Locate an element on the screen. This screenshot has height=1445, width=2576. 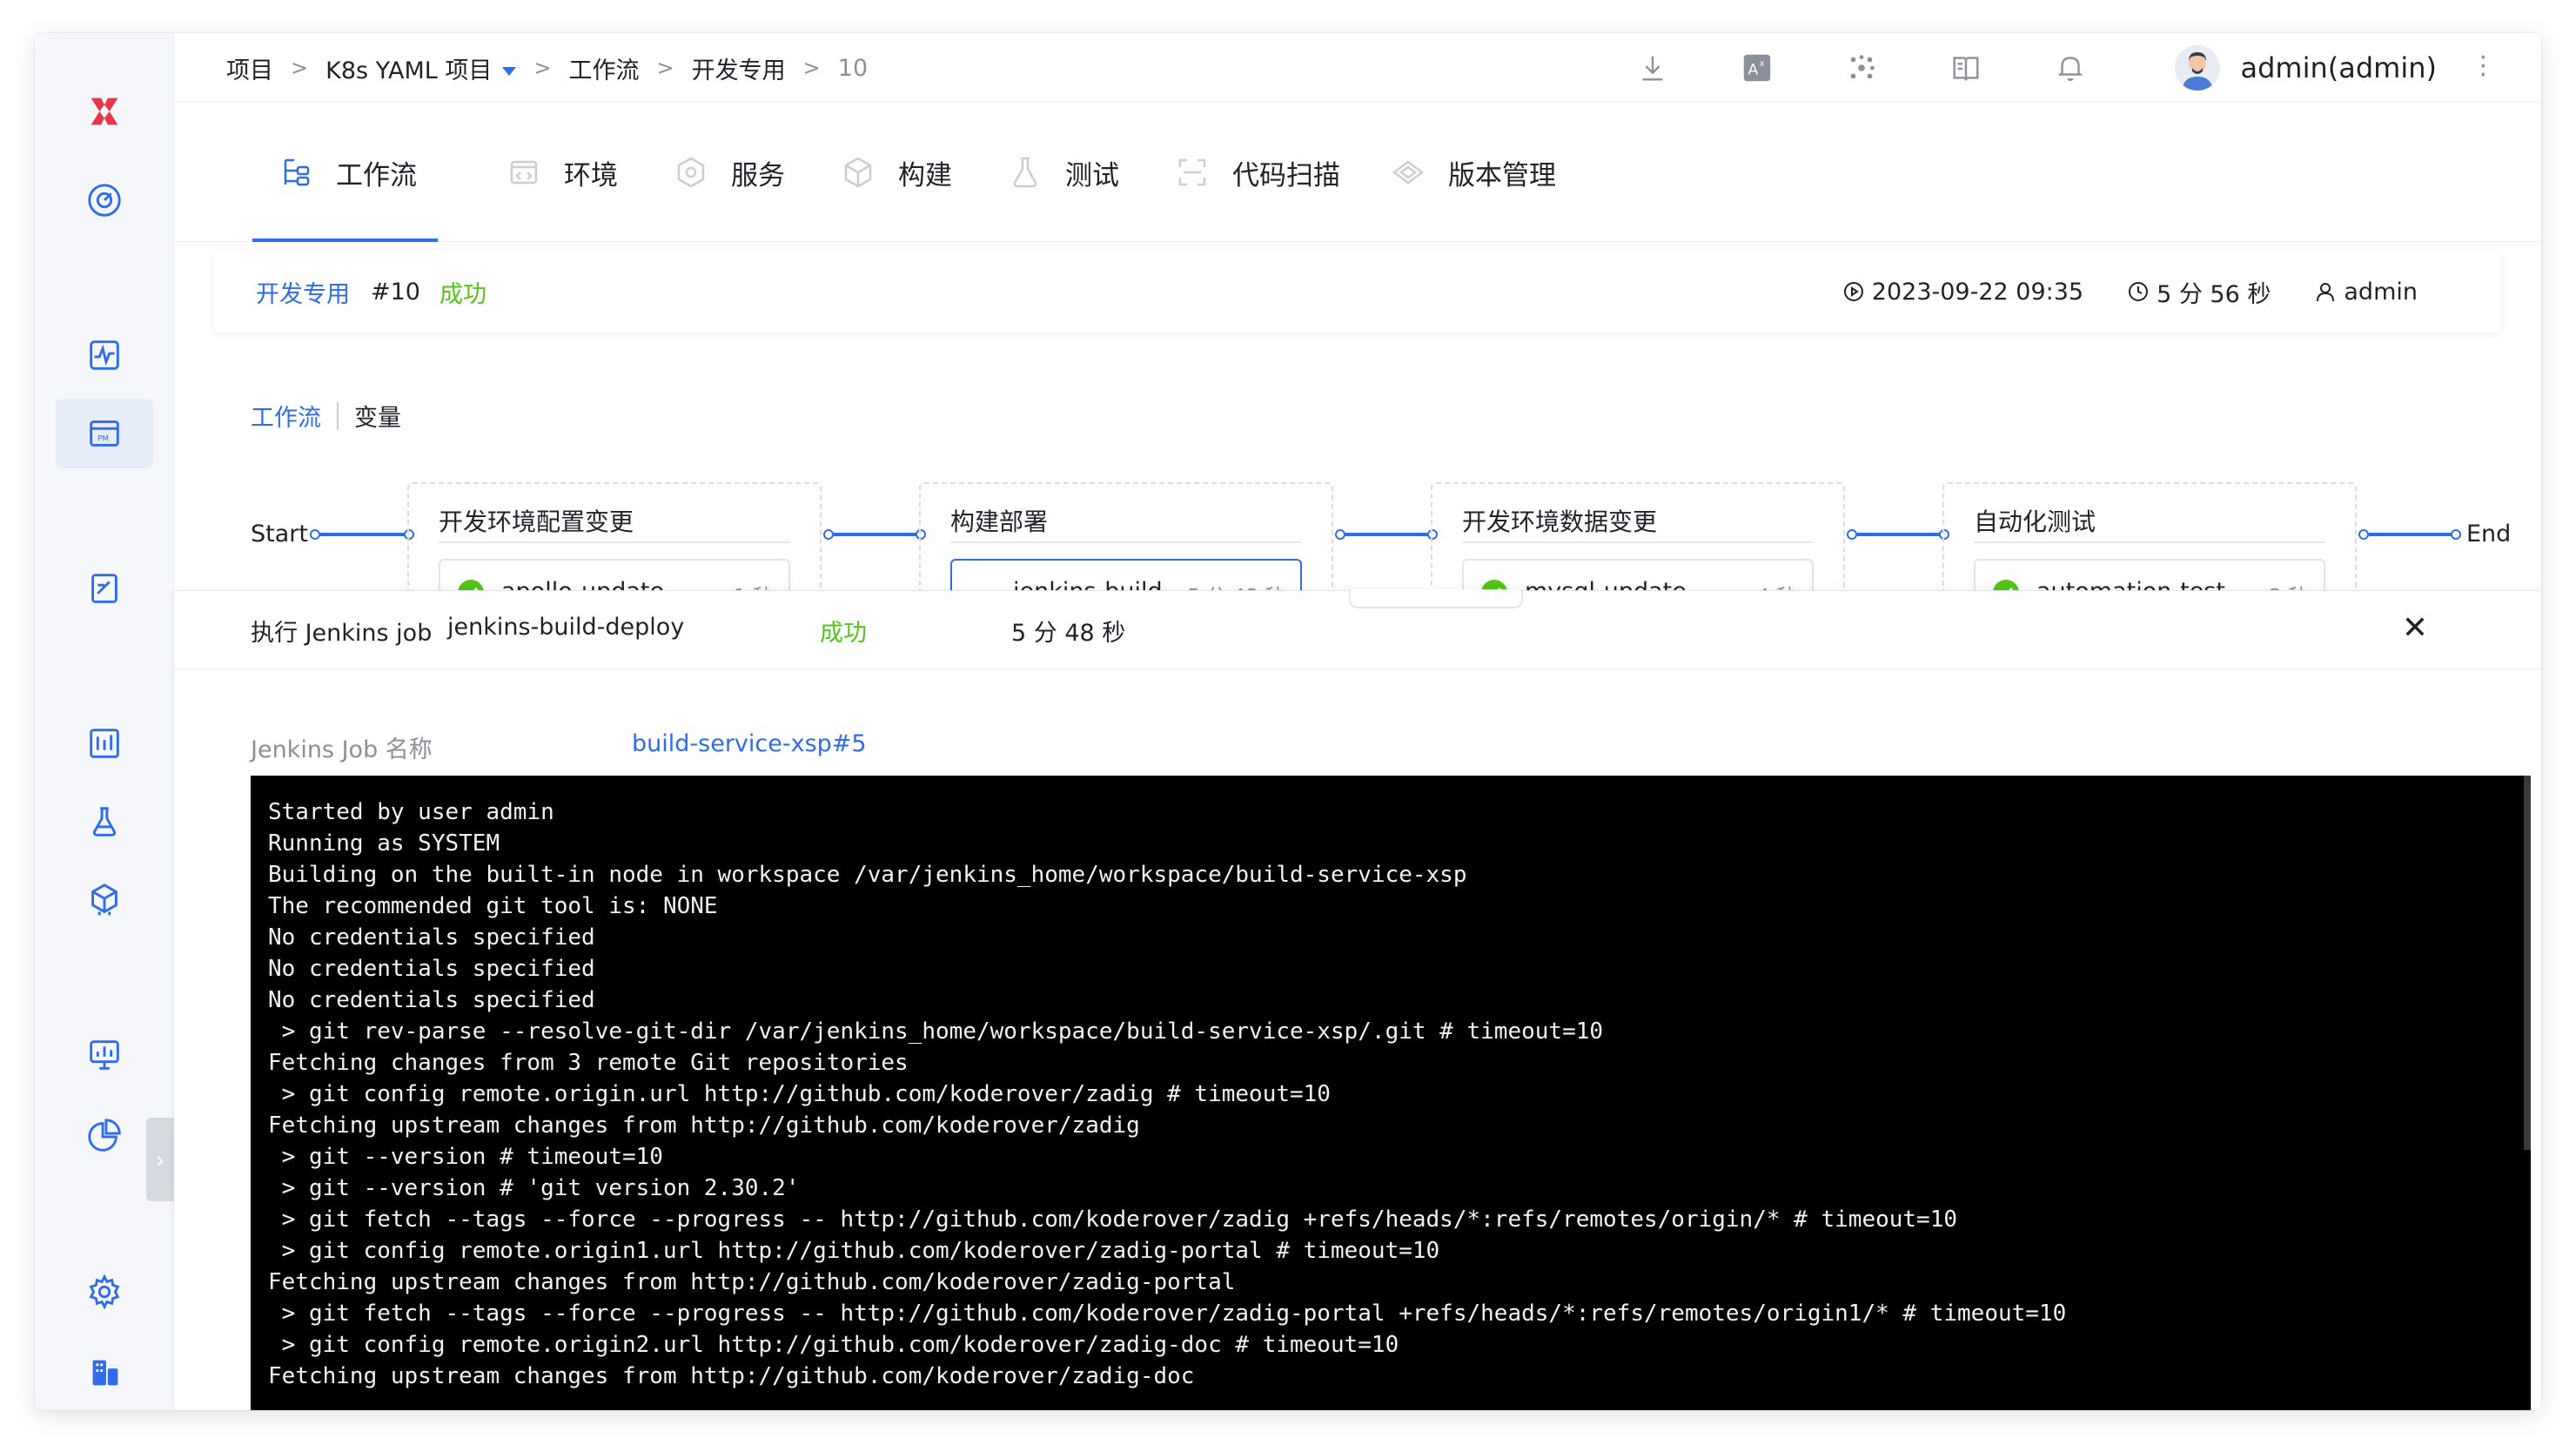
settings-gear-icon is located at coordinates (104, 1292).